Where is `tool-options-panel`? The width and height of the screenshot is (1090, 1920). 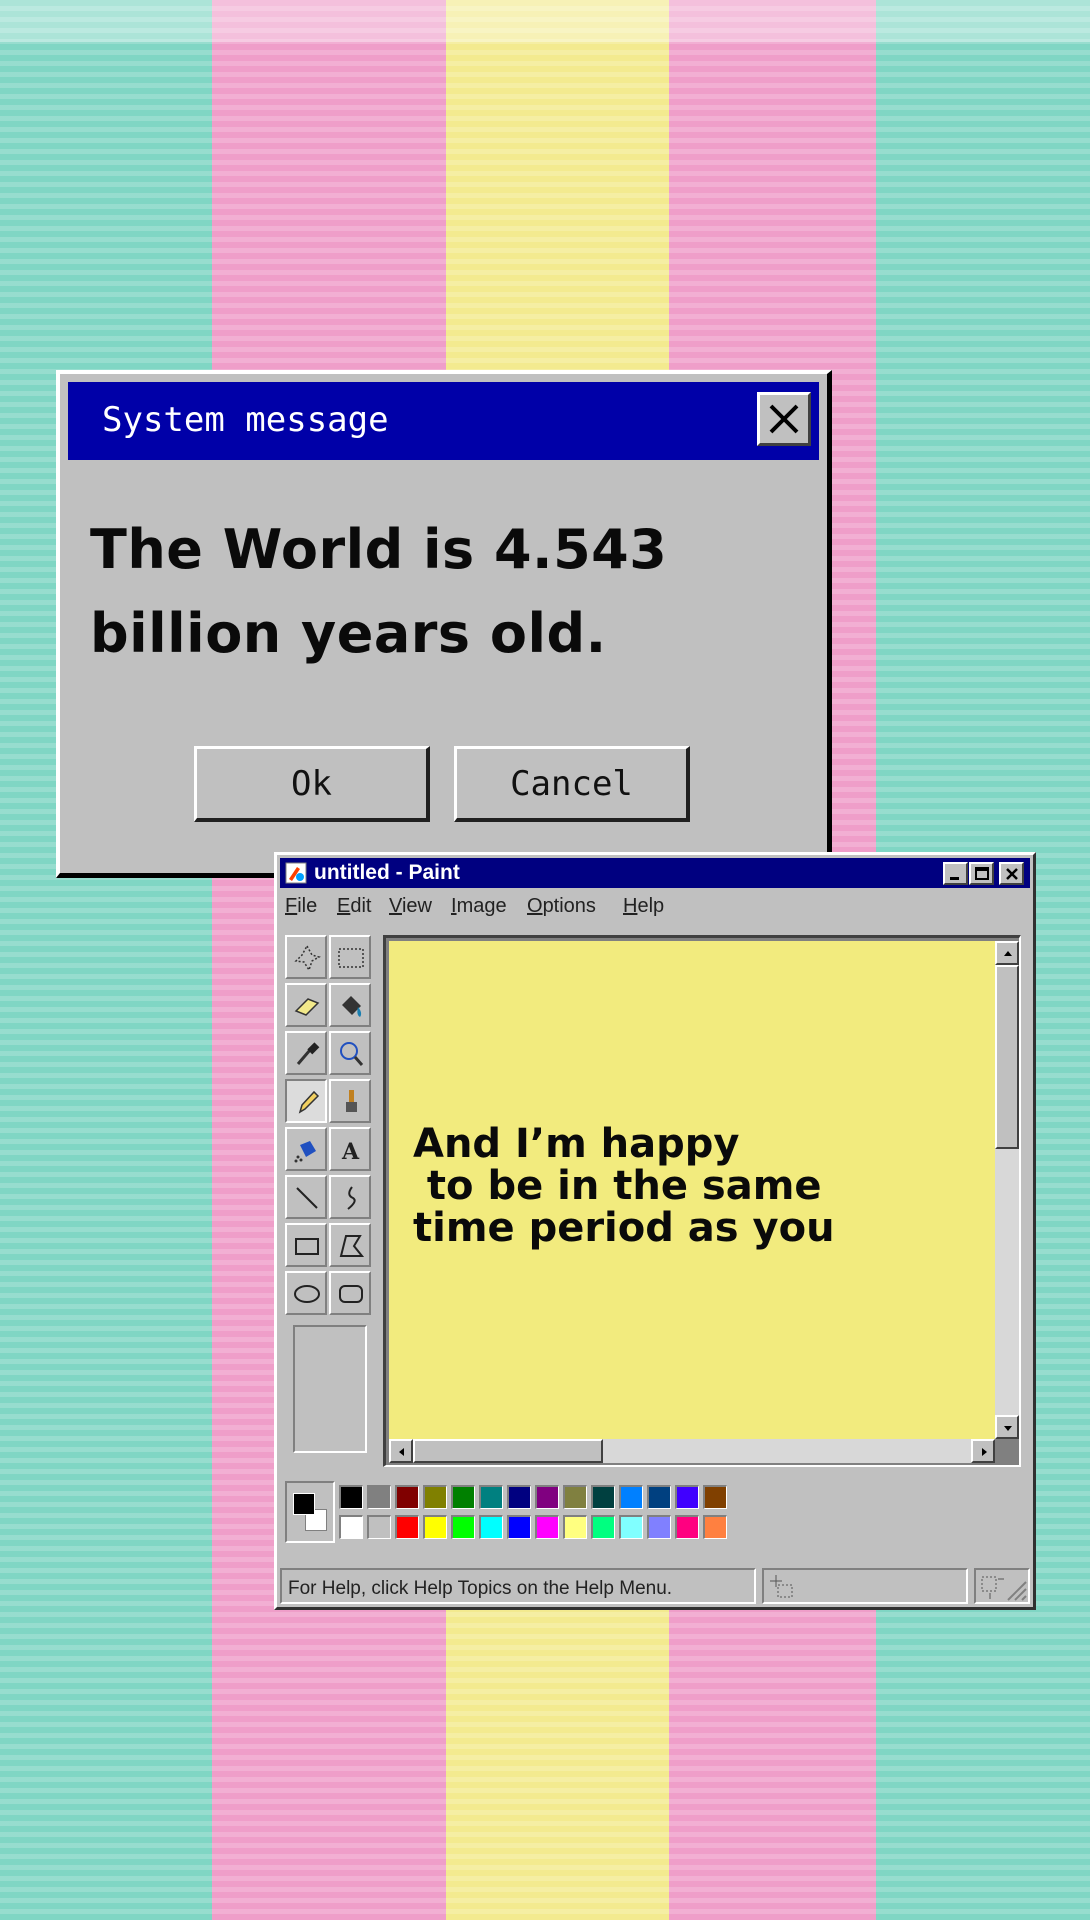 tool-options-panel is located at coordinates (330, 1389).